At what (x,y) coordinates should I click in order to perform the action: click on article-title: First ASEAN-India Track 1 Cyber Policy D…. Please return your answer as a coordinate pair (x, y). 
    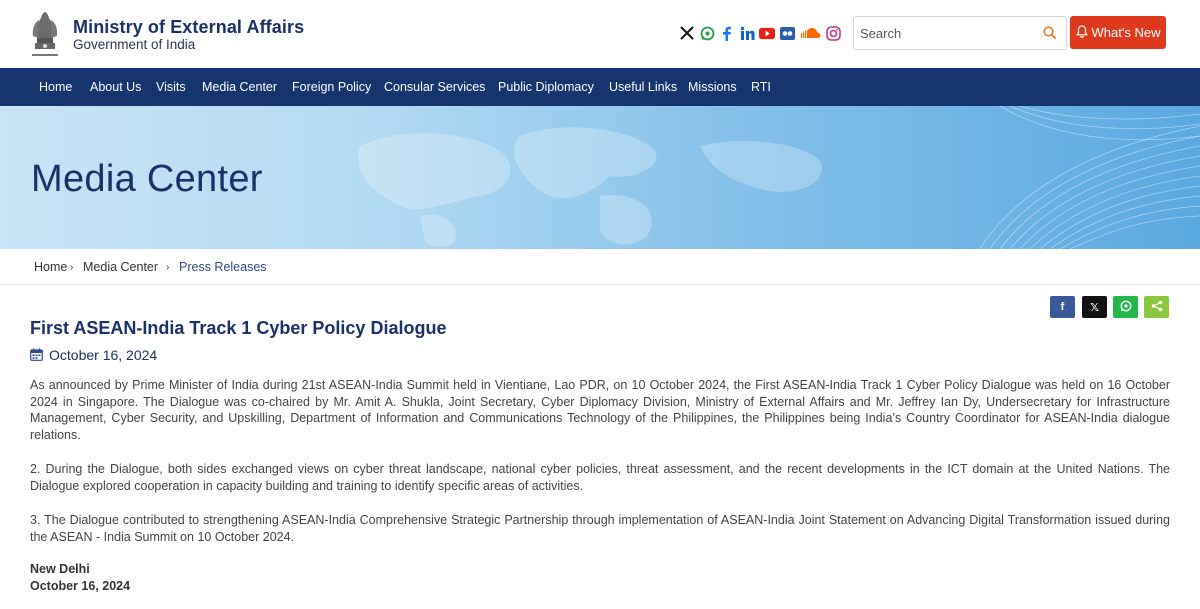
    Looking at the image, I should click on (238, 328).